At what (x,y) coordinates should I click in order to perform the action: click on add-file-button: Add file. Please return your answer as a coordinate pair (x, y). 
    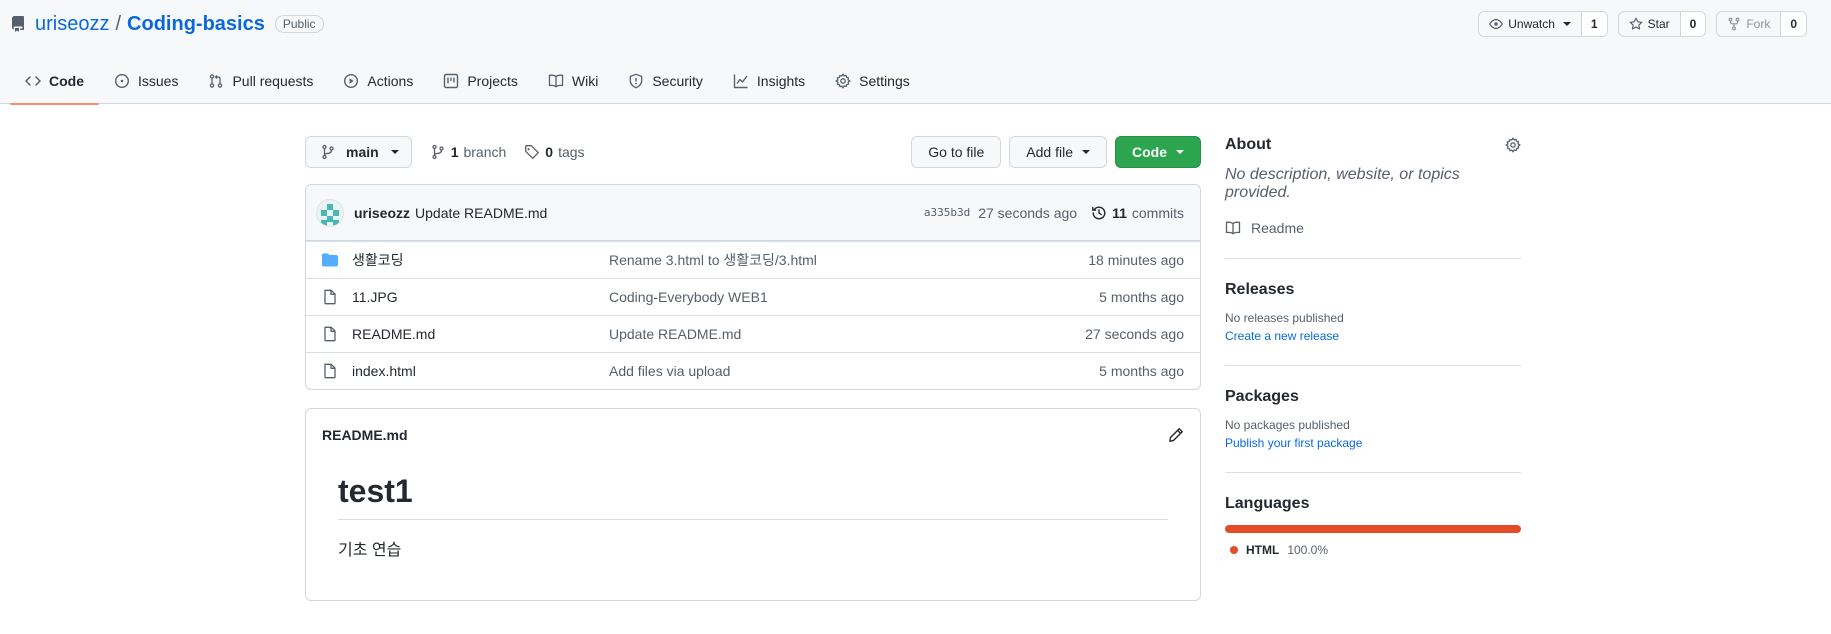
    Looking at the image, I should click on (1058, 152).